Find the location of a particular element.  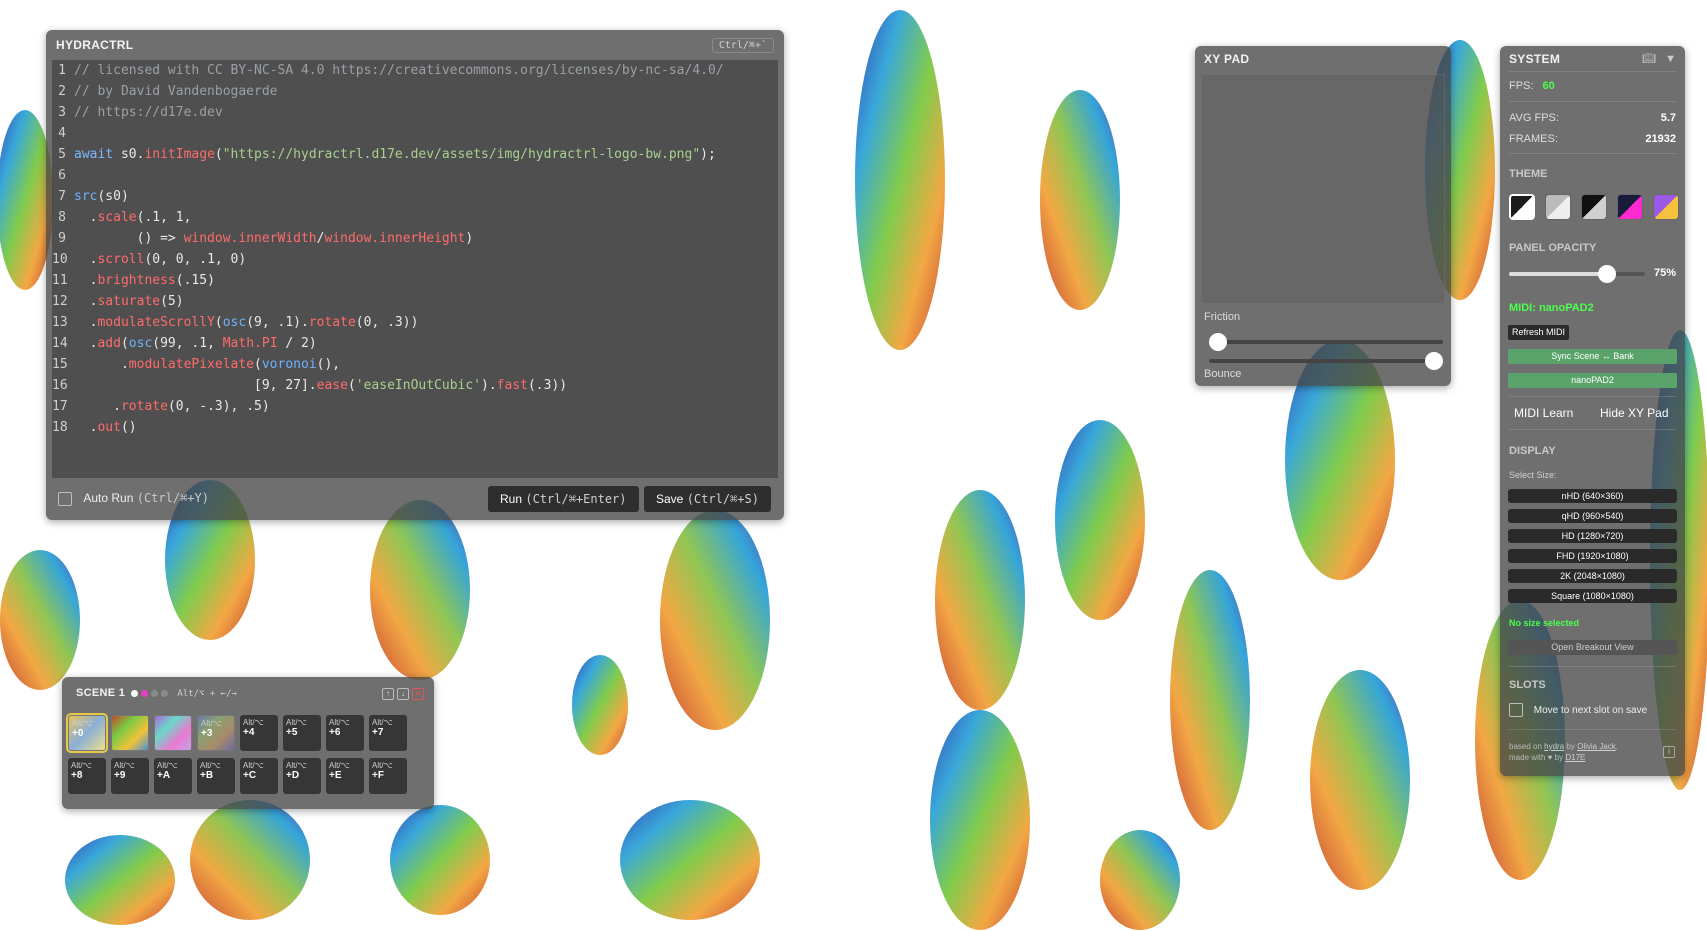

code-line: 11 .brightness(.15) is located at coordinates (133, 280).